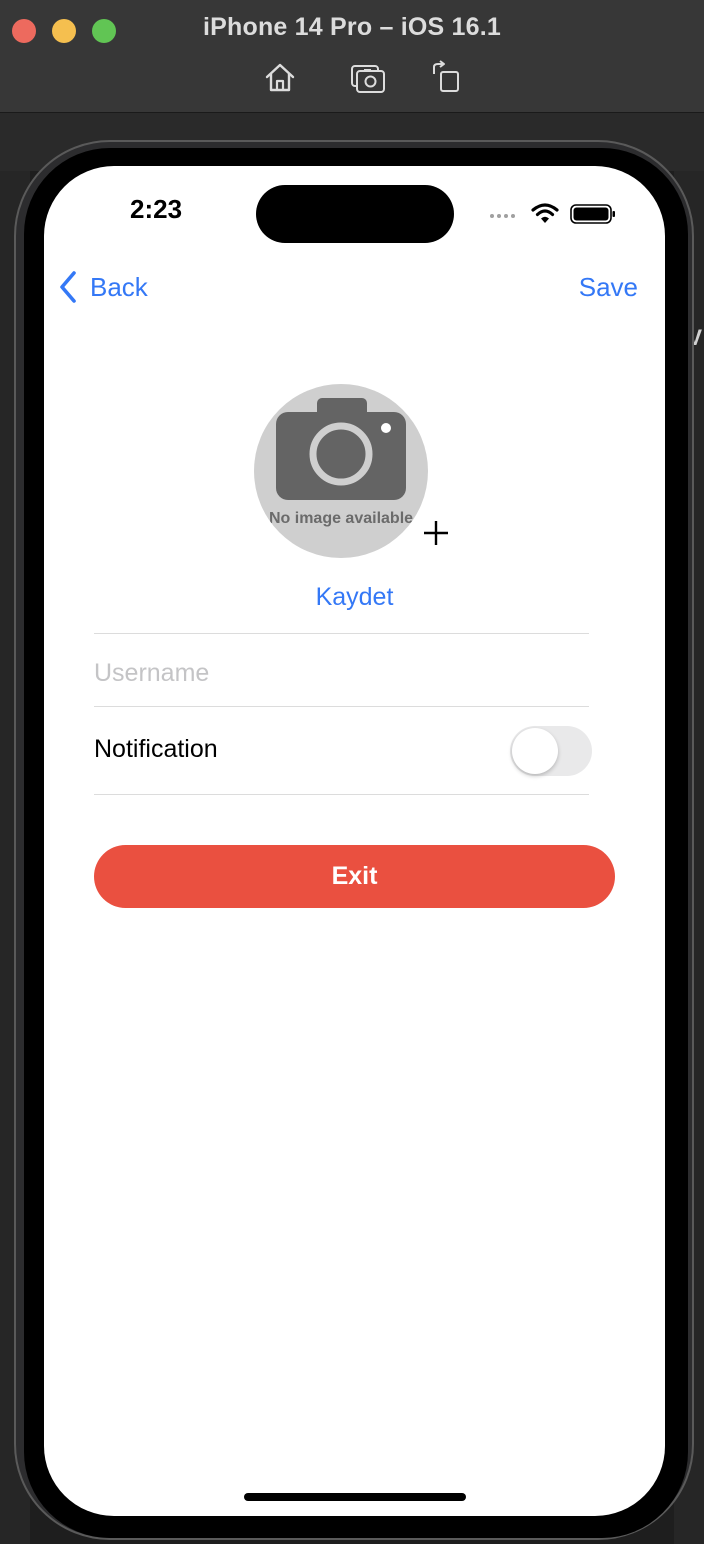 This screenshot has width=704, height=1544. I want to click on rotate-icon, so click(448, 78).